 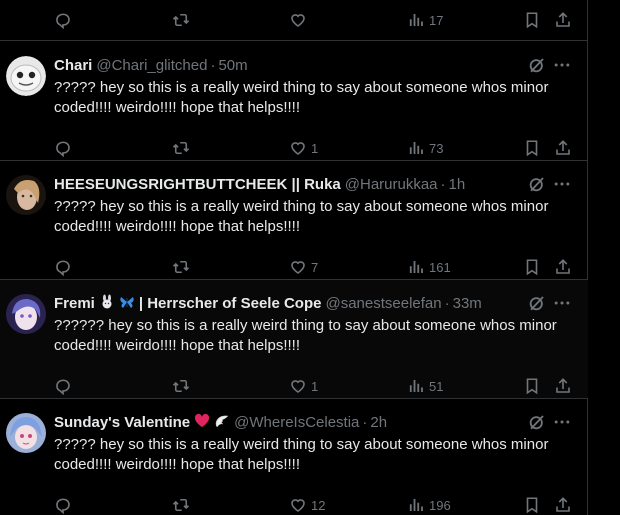 I want to click on timestamp: 33m, so click(x=467, y=303).